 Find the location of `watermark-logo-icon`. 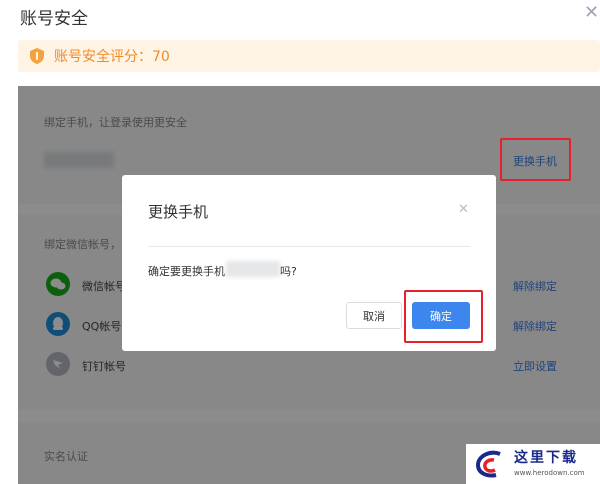

watermark-logo-icon is located at coordinates (488, 464).